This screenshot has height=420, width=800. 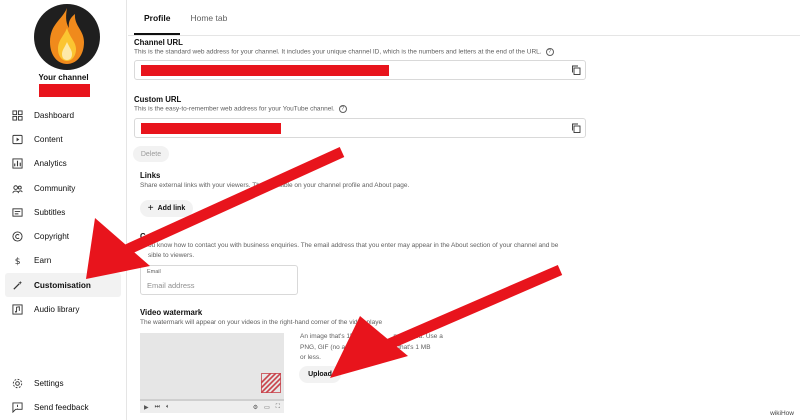 I want to click on tab-divider, so click(x=464, y=35).